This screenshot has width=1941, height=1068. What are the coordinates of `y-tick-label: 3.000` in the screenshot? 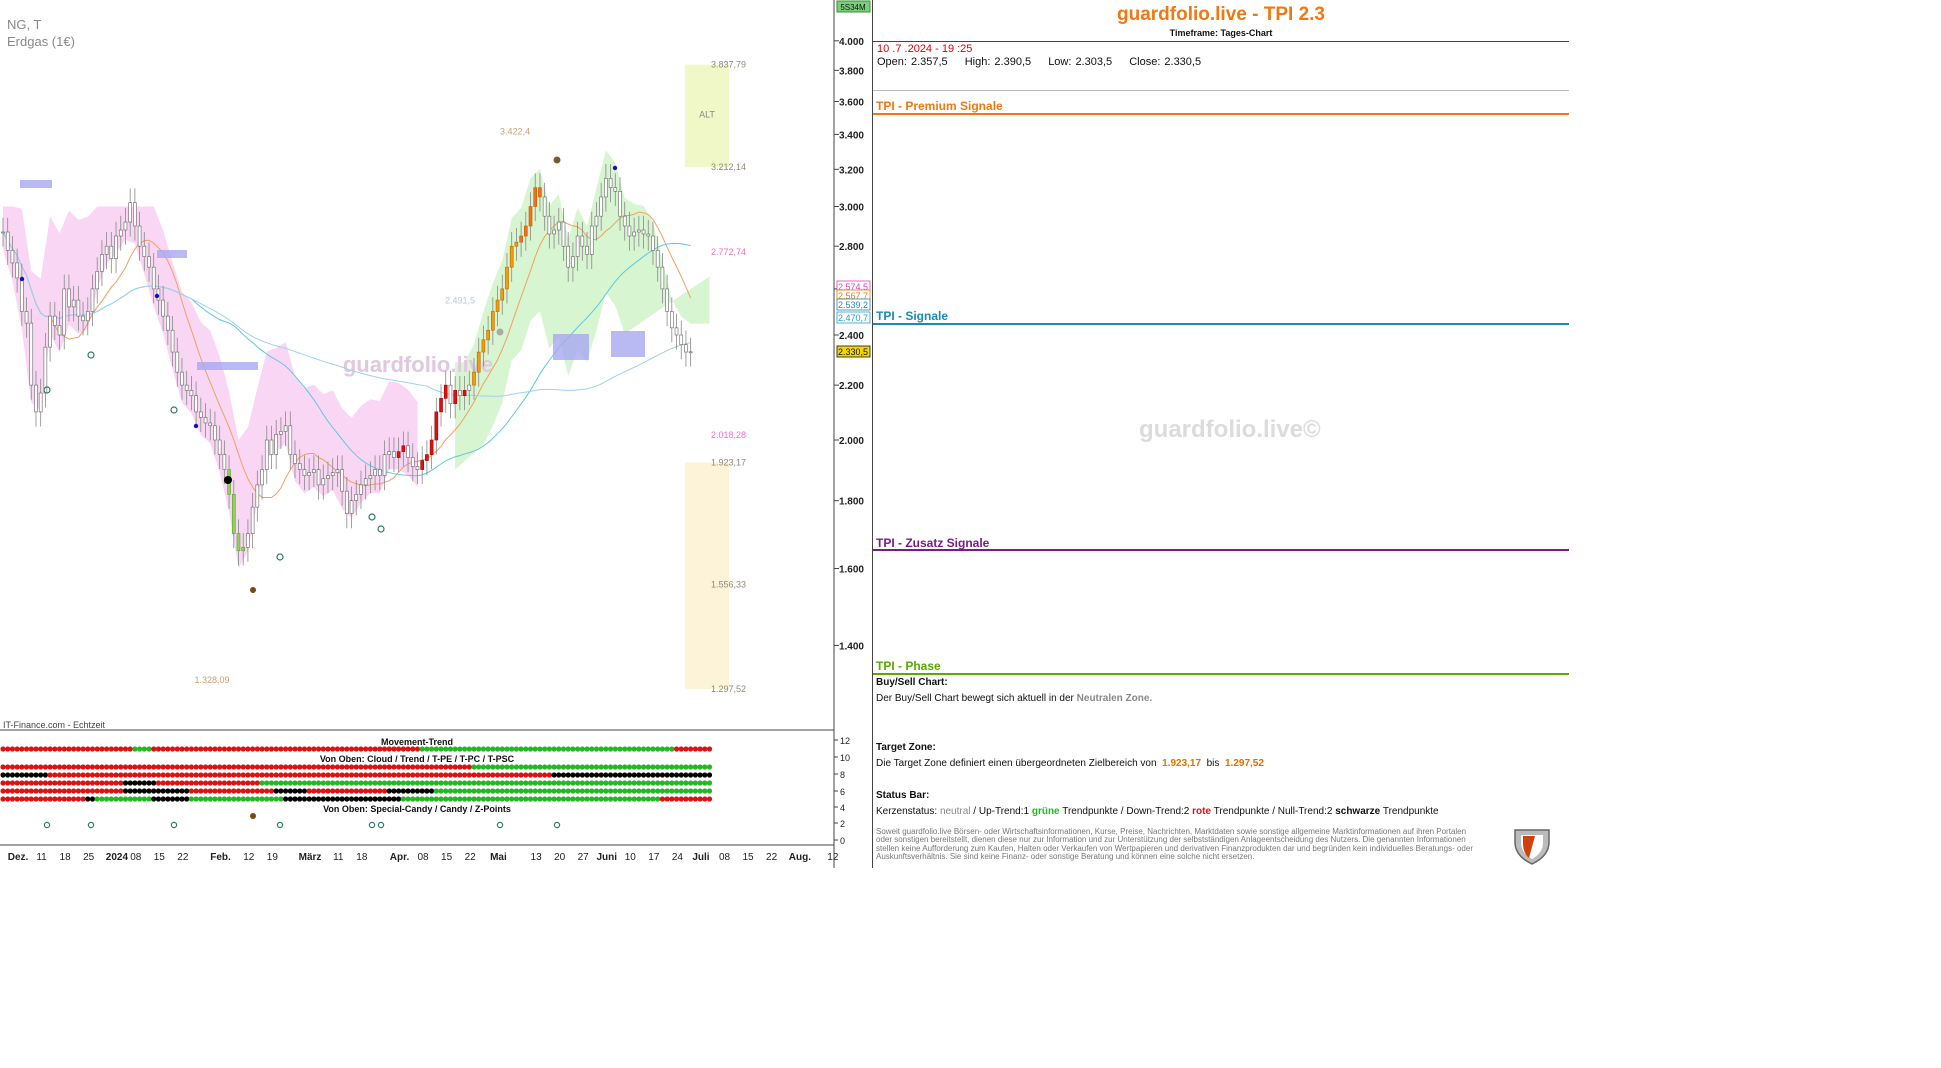 It's located at (851, 207).